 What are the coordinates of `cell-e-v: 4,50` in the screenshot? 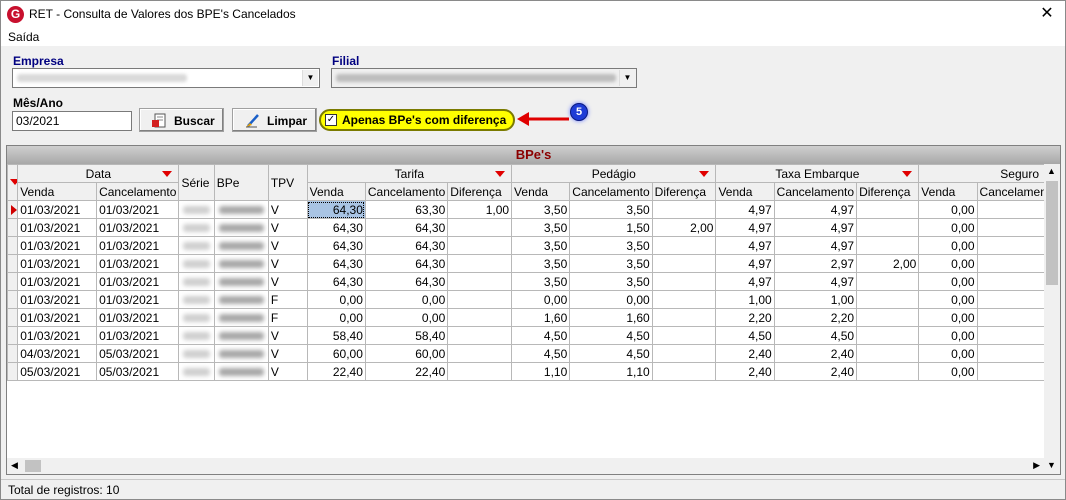 It's located at (745, 335).